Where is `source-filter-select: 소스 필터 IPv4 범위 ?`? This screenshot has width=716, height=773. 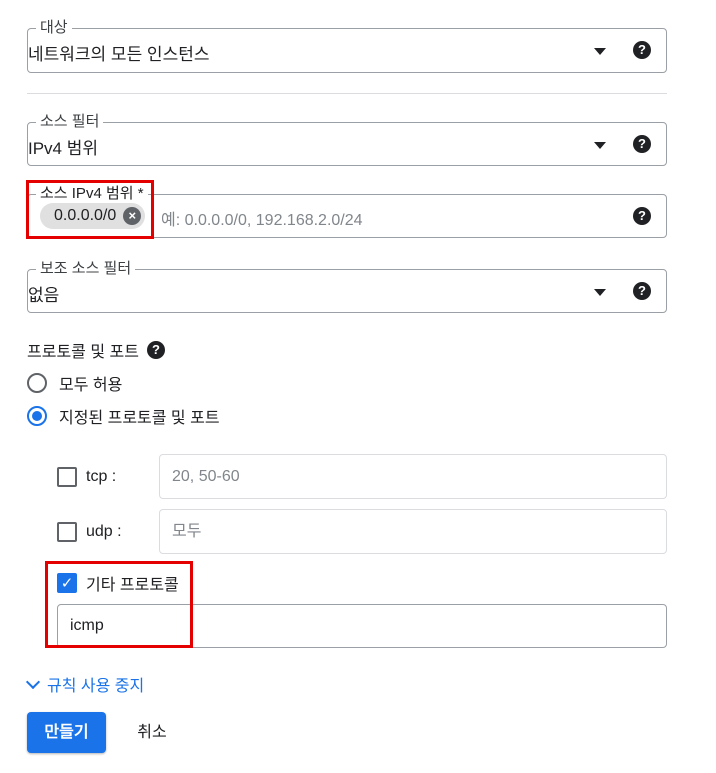 source-filter-select: 소스 필터 IPv4 범위 ? is located at coordinates (347, 139).